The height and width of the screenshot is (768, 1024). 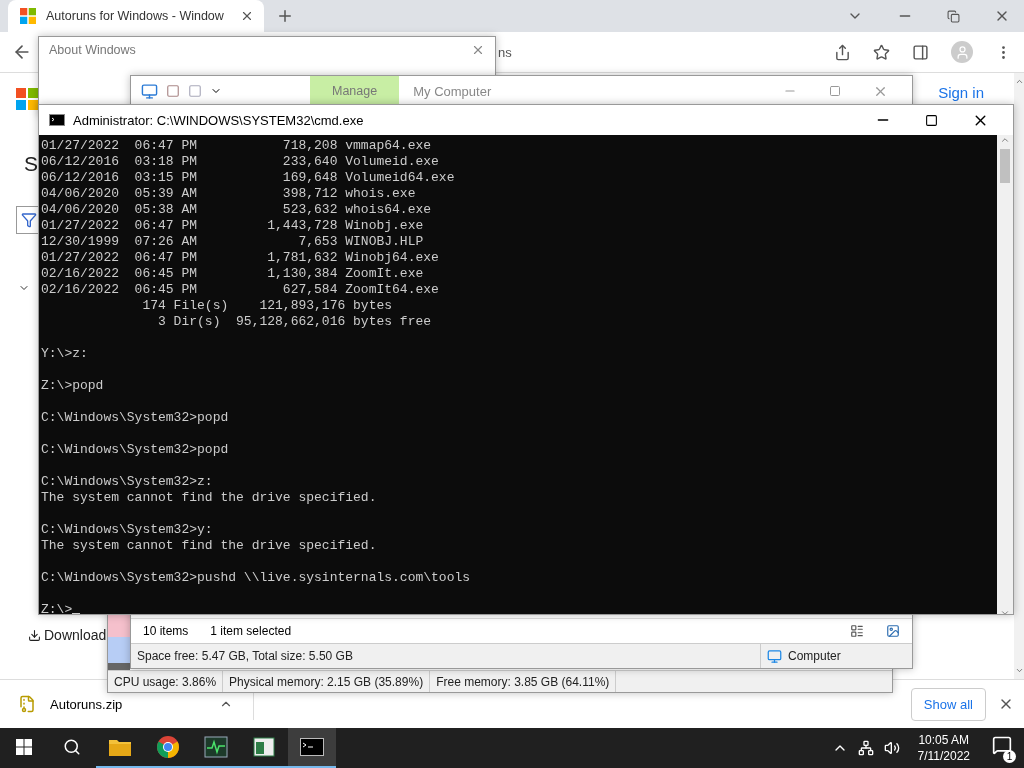 I want to click on restore-icon, so click(x=953, y=16).